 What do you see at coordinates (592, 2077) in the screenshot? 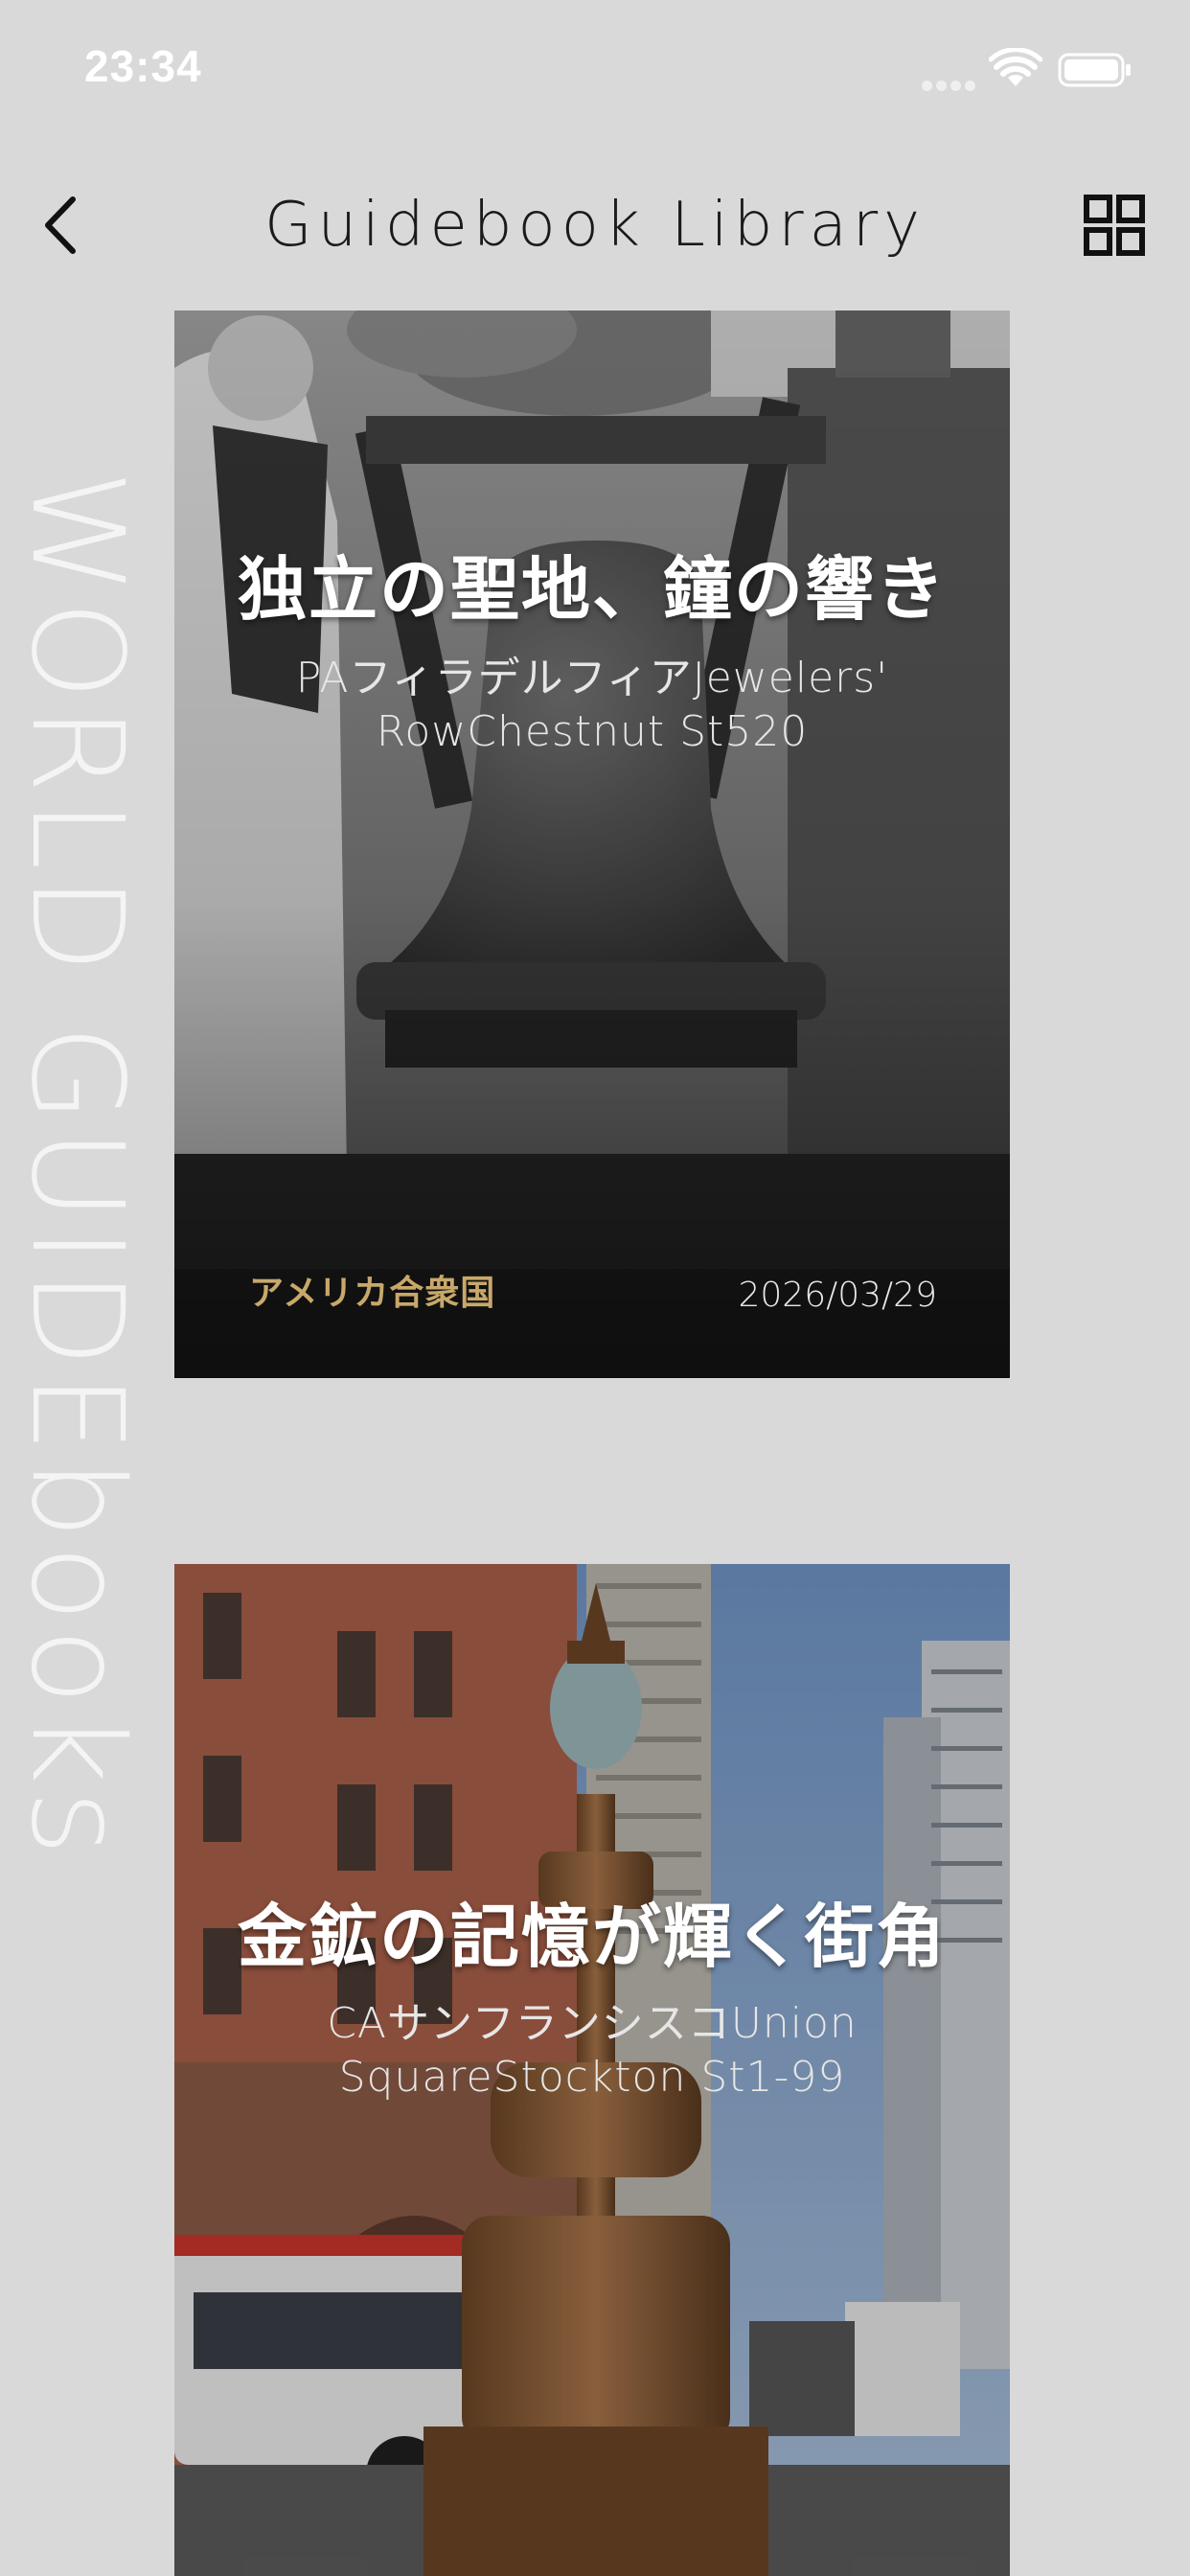
I see `address-line: SquareStockton St1-99` at bounding box center [592, 2077].